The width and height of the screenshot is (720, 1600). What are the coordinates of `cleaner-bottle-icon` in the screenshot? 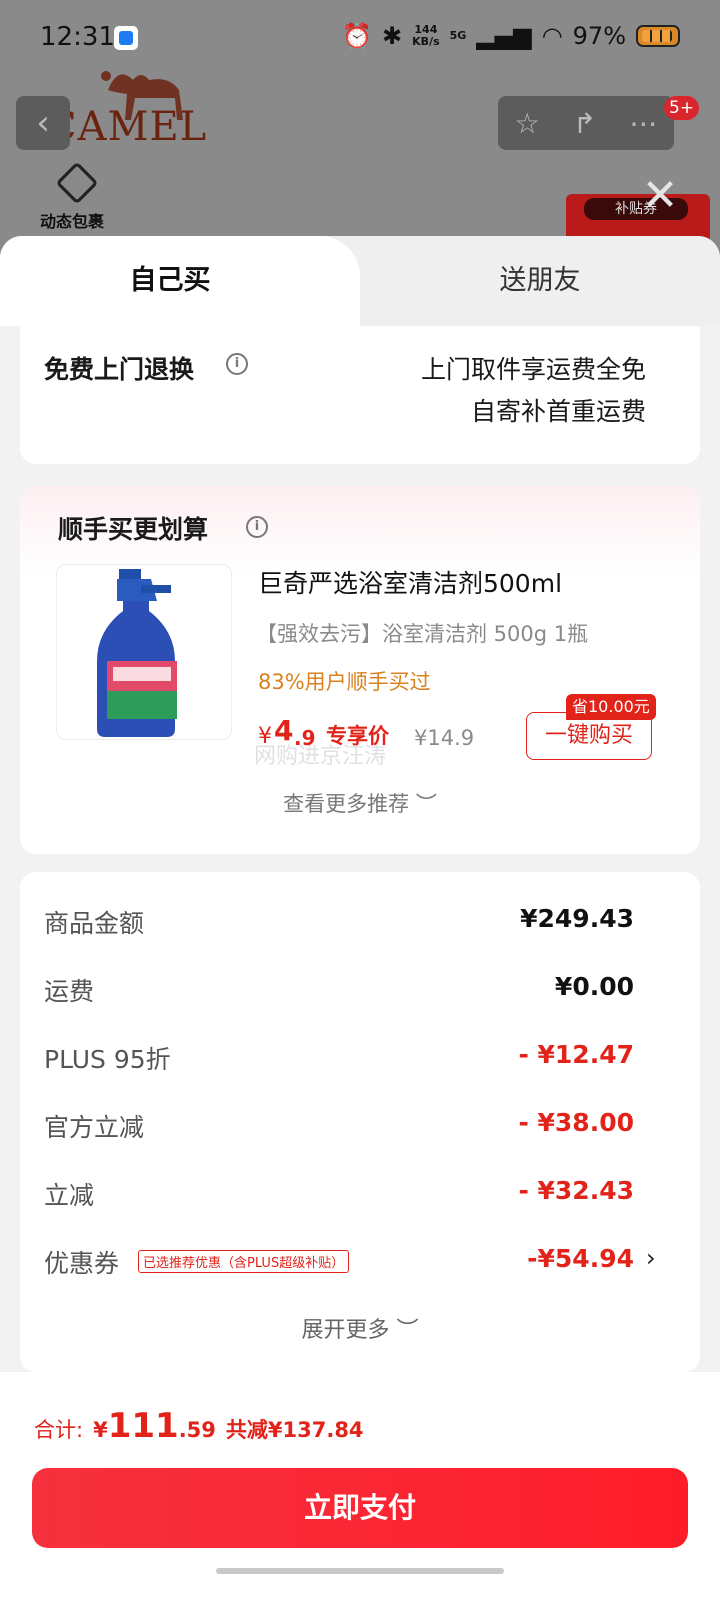 It's located at (137, 653).